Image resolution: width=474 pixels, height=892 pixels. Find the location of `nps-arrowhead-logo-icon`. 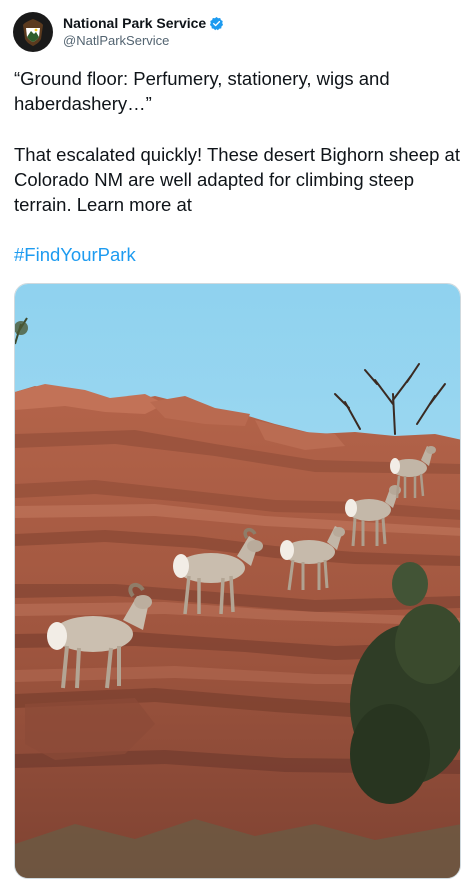

nps-arrowhead-logo-icon is located at coordinates (33, 32).